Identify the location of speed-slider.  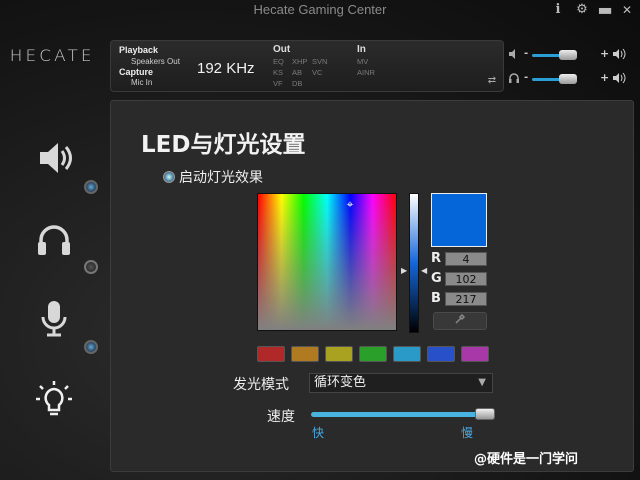
(403, 414).